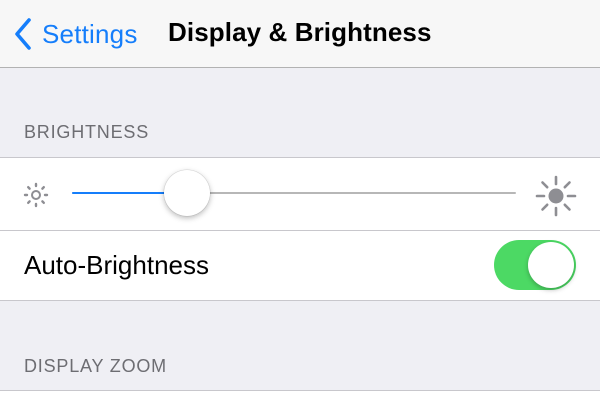  I want to click on page-title: Display & Brightness, so click(300, 32).